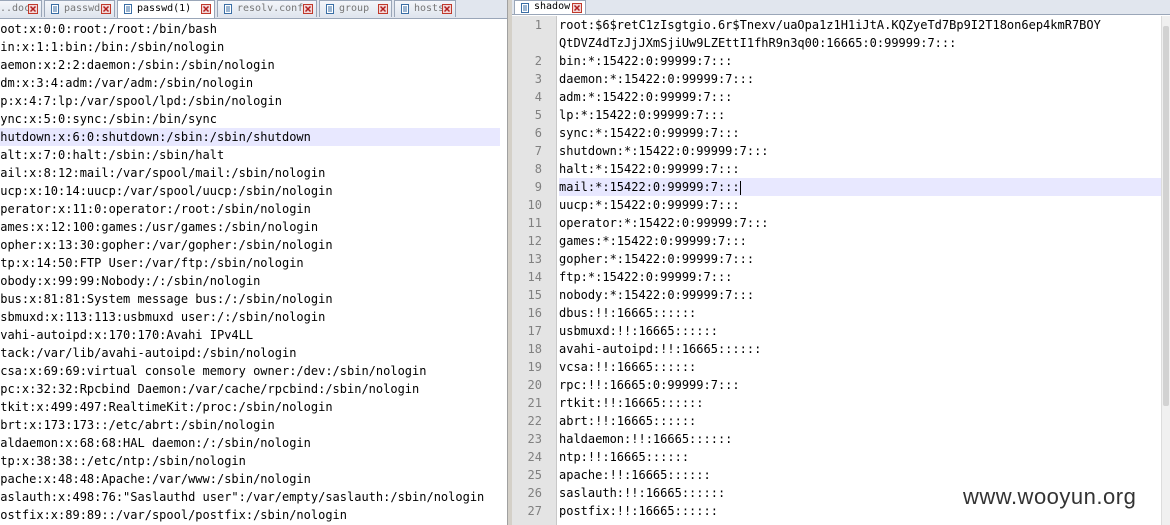 This screenshot has height=525, width=1170. I want to click on tab-shadow: shadow, so click(550, 7).